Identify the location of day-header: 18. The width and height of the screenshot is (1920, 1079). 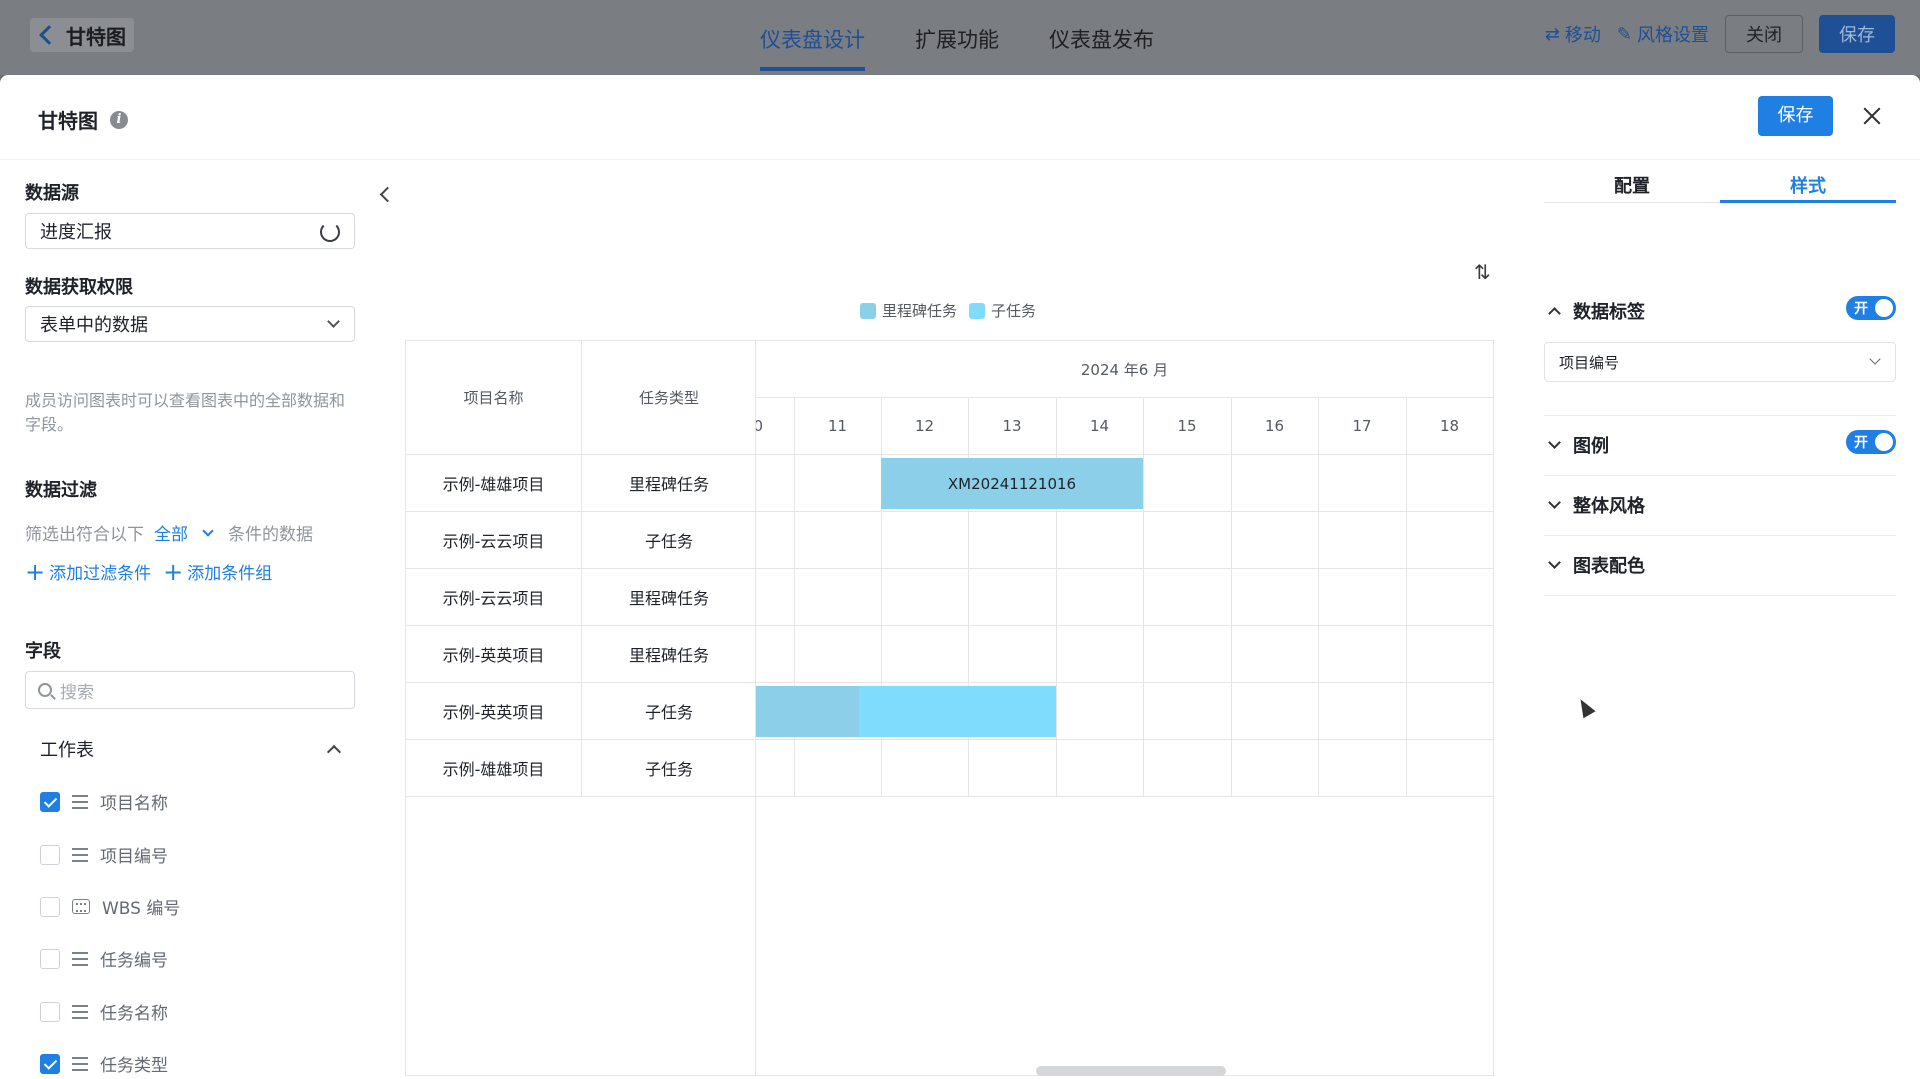
(1449, 426).